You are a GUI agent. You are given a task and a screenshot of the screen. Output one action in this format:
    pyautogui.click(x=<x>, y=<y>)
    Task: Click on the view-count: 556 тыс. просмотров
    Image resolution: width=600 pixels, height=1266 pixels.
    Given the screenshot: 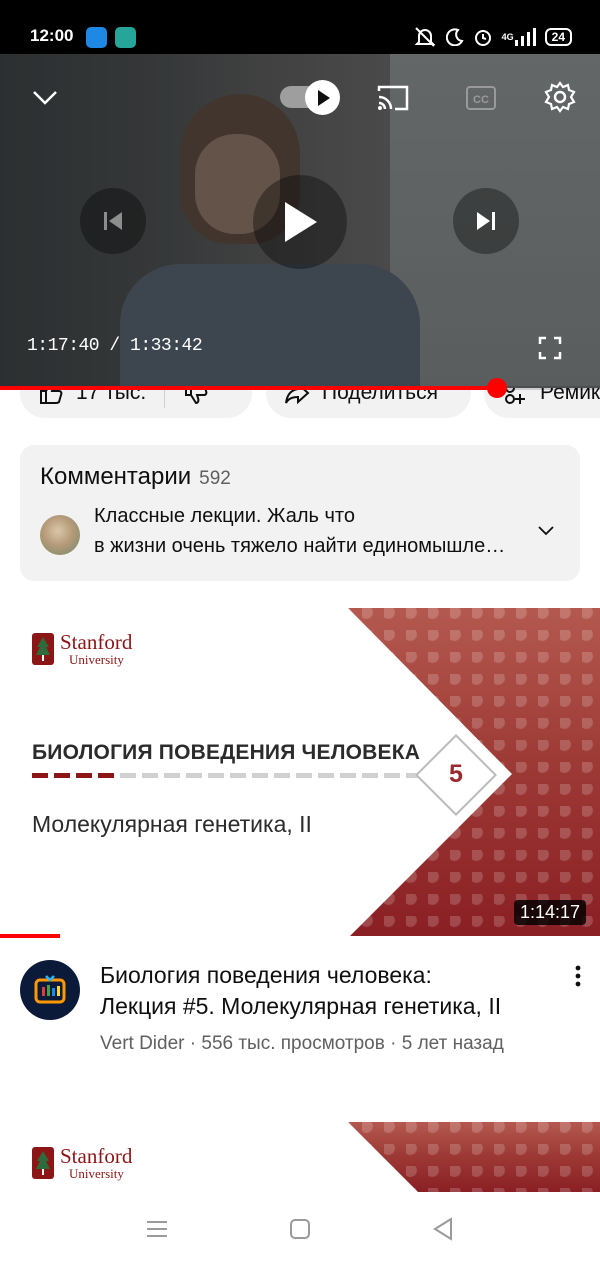 What is the action you would take?
    pyautogui.click(x=293, y=1043)
    